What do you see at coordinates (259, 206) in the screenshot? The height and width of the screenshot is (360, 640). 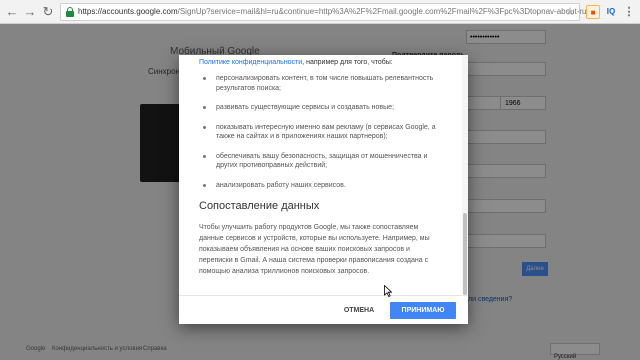 I see `section-heading: Сопоставление данных` at bounding box center [259, 206].